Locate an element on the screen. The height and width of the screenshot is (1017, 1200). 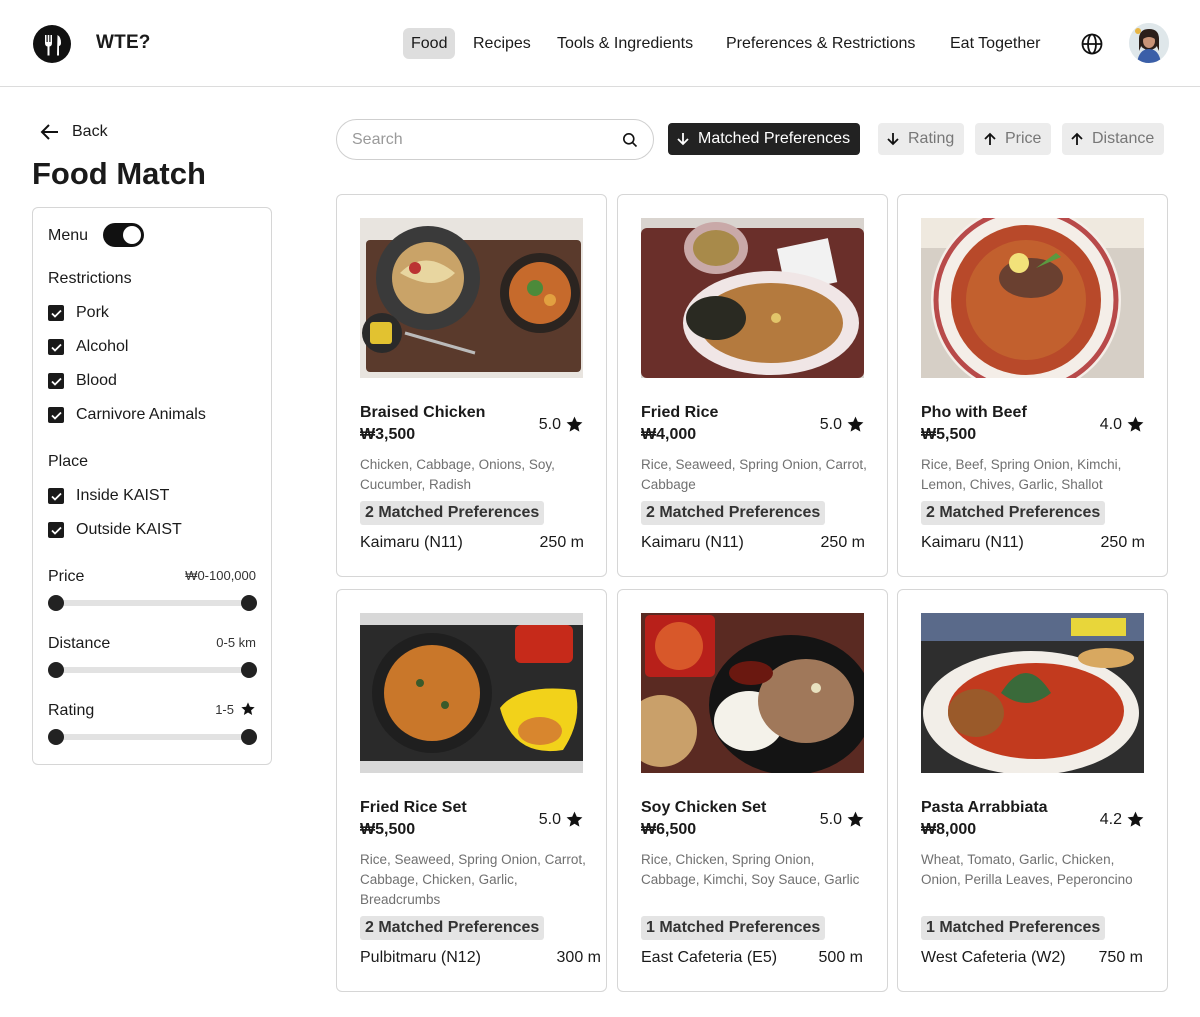
food-name: Fried Rice Set is located at coordinates (413, 807).